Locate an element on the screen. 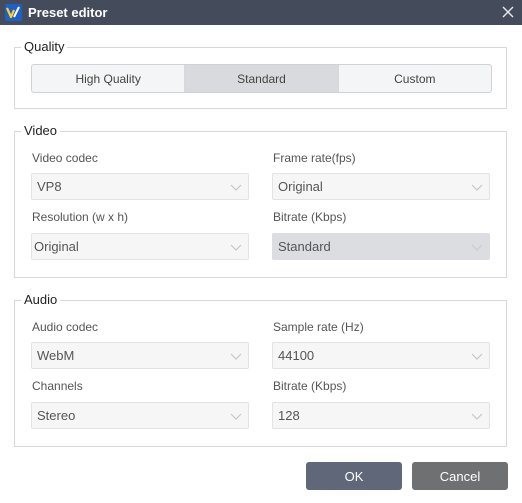 Image resolution: width=522 pixels, height=503 pixels. quality-option-standard: Standard is located at coordinates (262, 78).